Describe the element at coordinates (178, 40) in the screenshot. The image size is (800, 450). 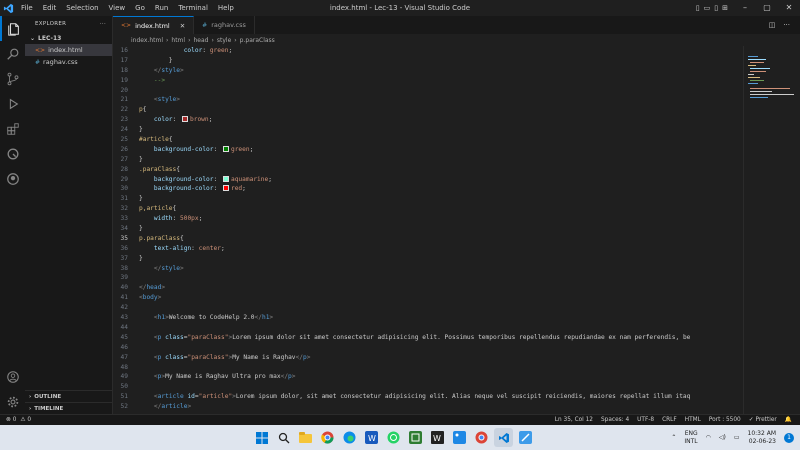
I see `breadcrumb-item: html` at that location.